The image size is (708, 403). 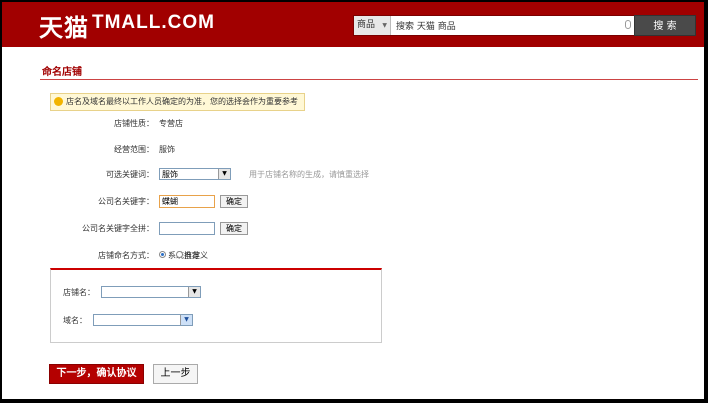 I want to click on tip-banner: 店名及域名最终以工作人员确定的为准，您的选择会作为重要参考, so click(x=177, y=102).